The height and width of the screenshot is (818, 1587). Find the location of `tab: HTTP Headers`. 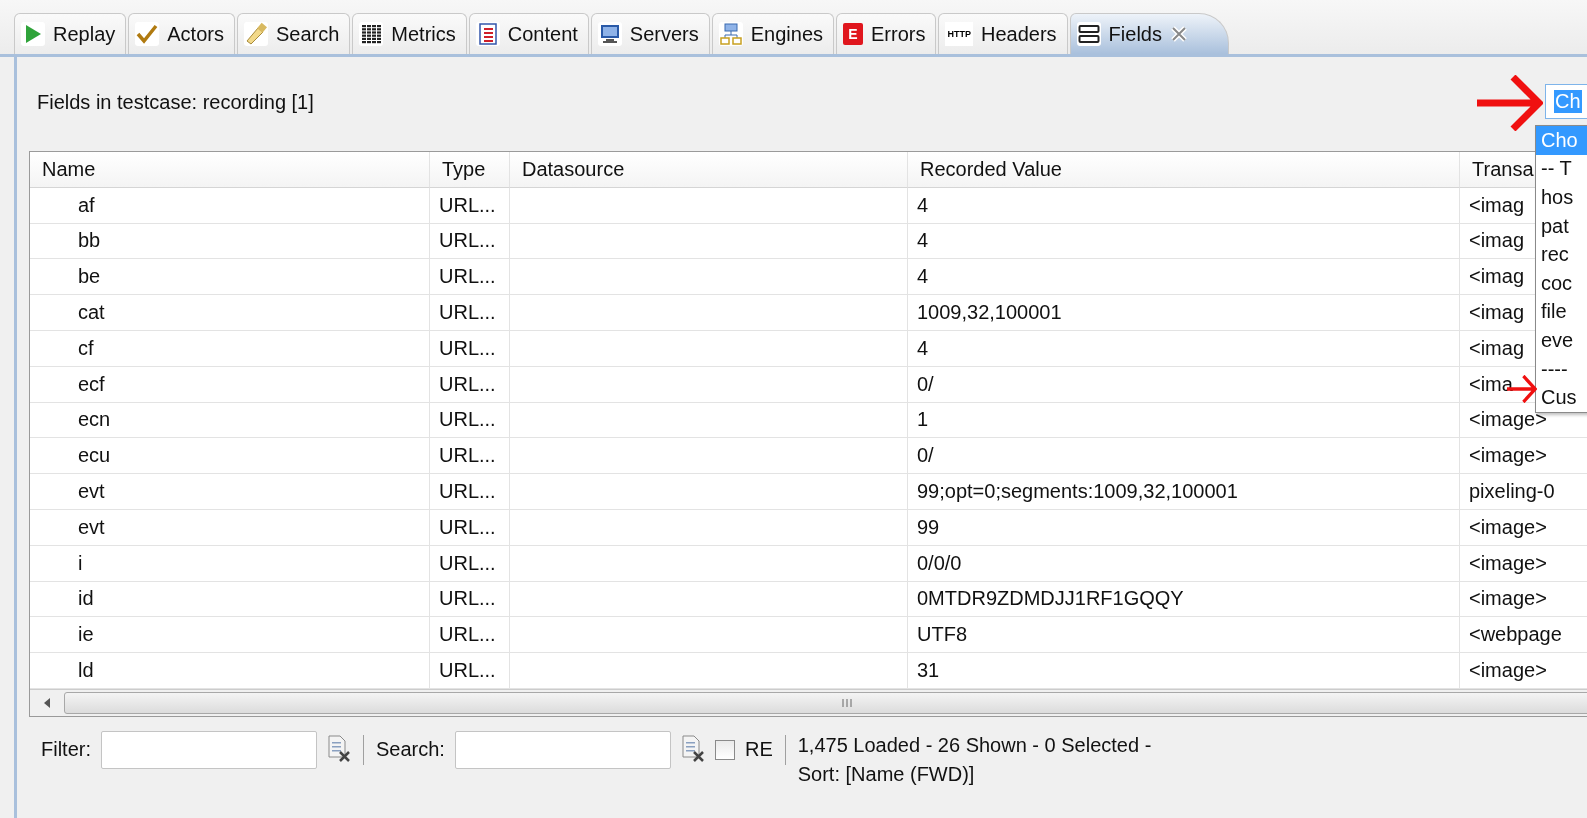

tab: HTTP Headers is located at coordinates (1003, 33).